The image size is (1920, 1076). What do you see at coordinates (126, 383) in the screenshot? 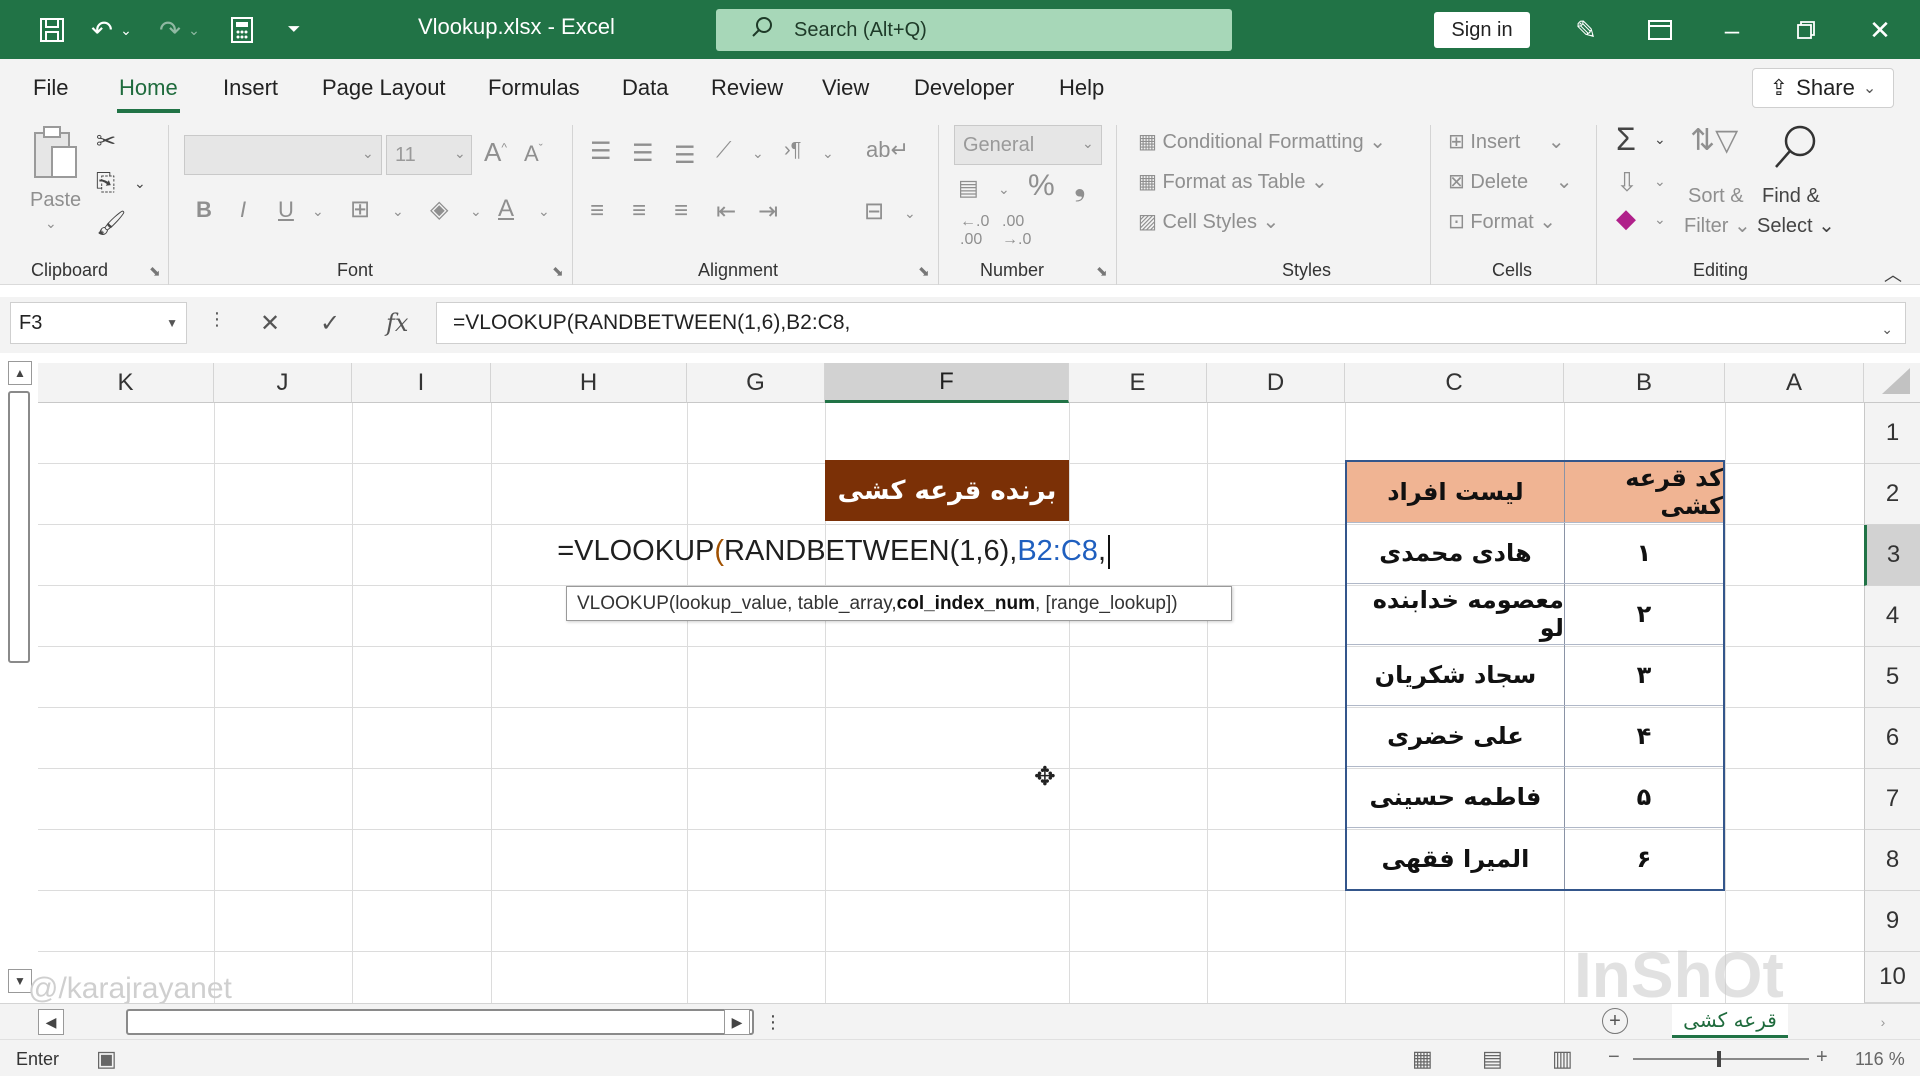
I see `column-header-k: K` at bounding box center [126, 383].